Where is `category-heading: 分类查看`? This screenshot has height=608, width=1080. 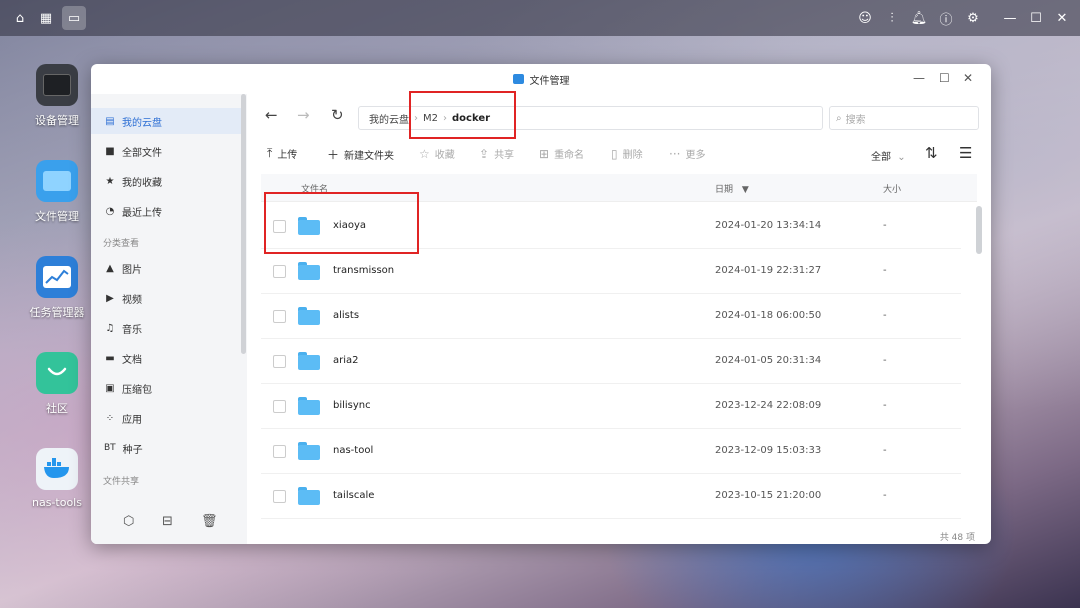
category-heading: 分类查看 is located at coordinates (121, 244).